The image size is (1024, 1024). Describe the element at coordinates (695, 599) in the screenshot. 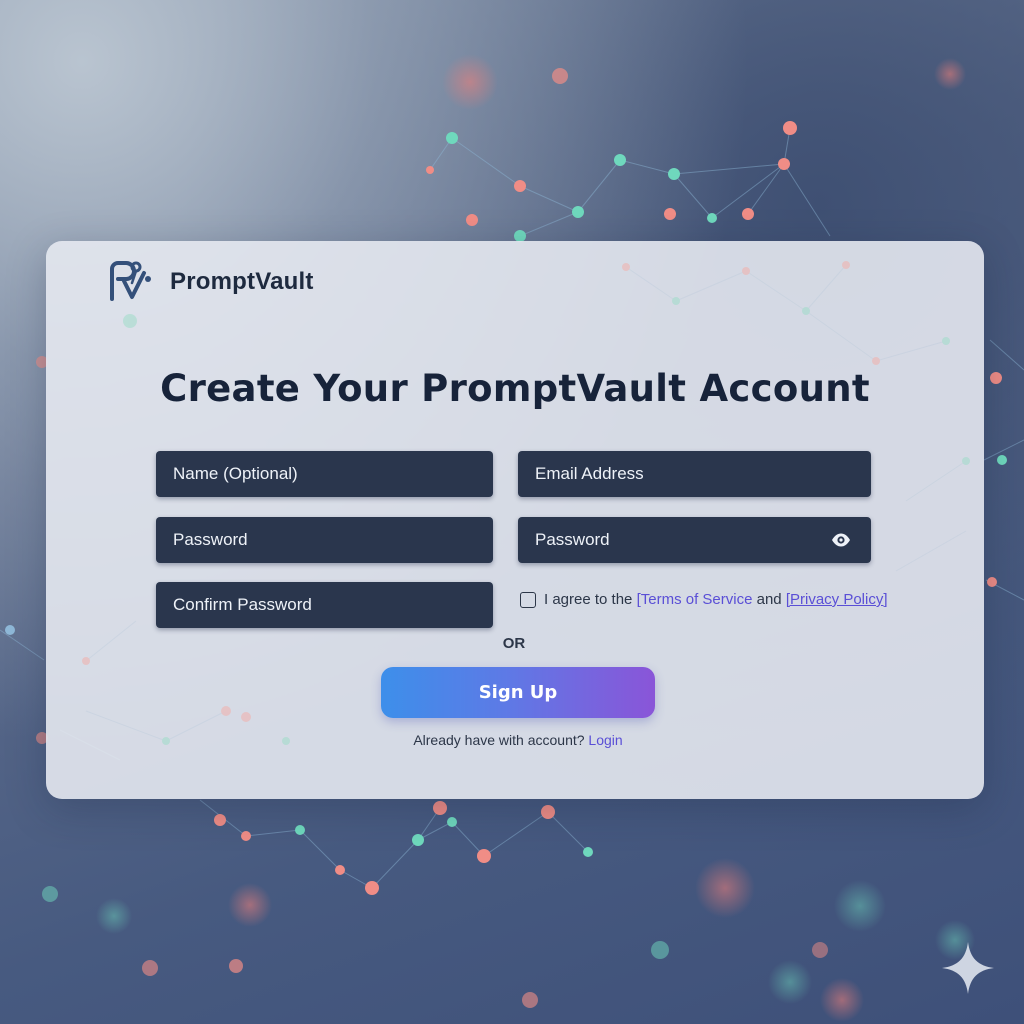

I see `terms-of-service-link: [Terms of Service` at that location.